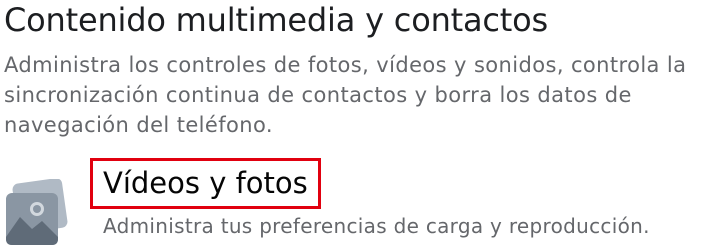 Image resolution: width=720 pixels, height=247 pixels. I want to click on item-title-highlight: Vídeos y fotos, so click(205, 183).